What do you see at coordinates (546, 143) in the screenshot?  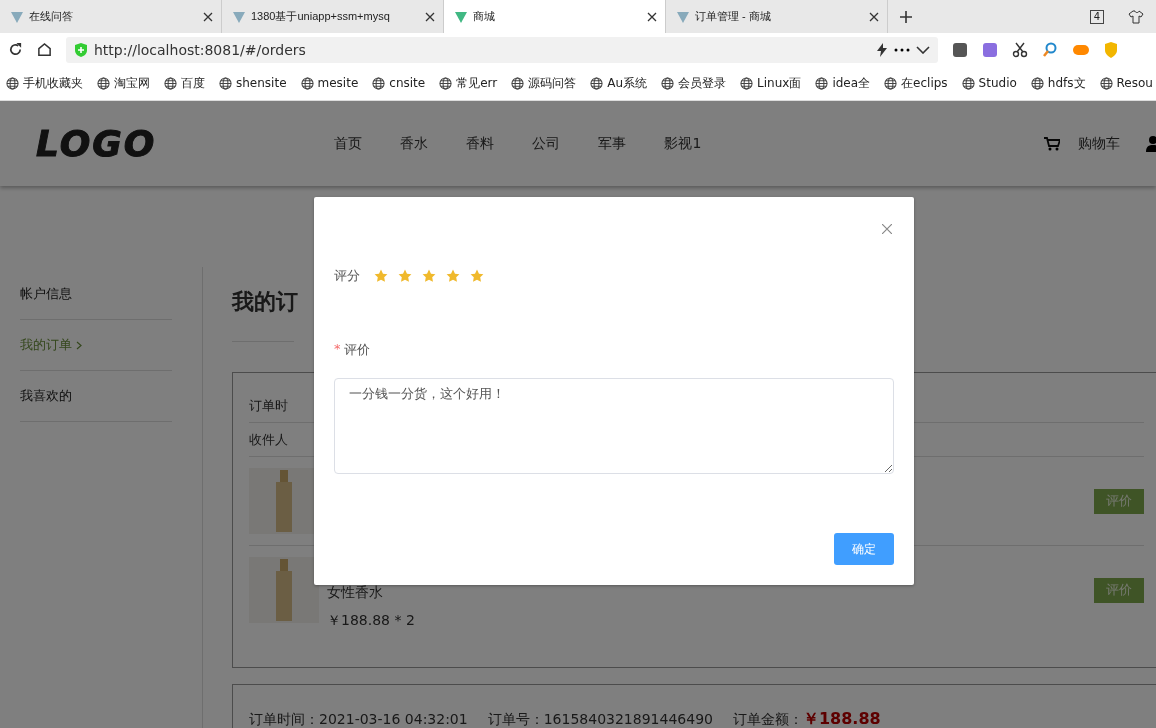 I see `nav-link: 公司` at bounding box center [546, 143].